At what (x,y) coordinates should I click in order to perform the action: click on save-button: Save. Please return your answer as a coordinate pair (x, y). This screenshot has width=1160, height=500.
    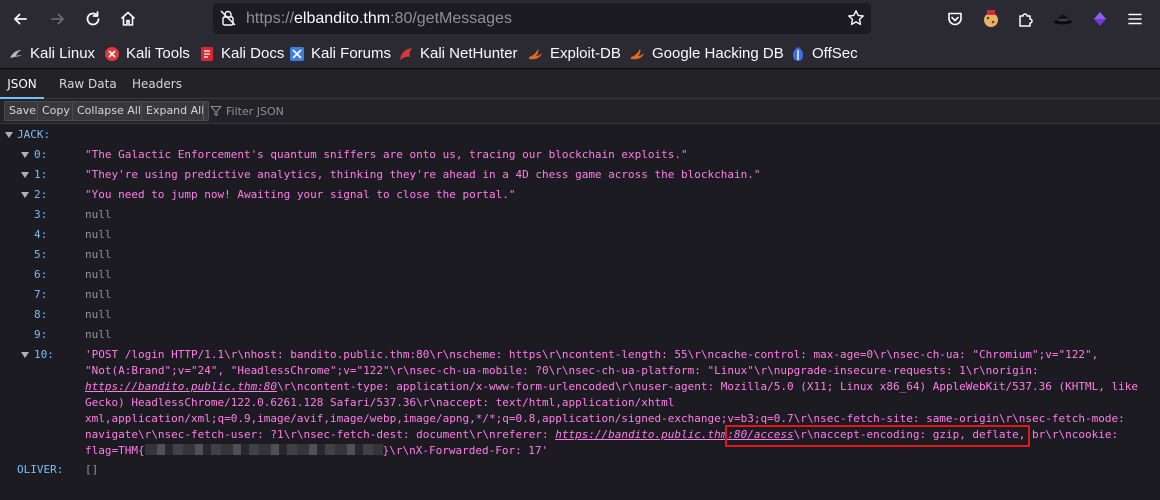
    Looking at the image, I should click on (23, 111).